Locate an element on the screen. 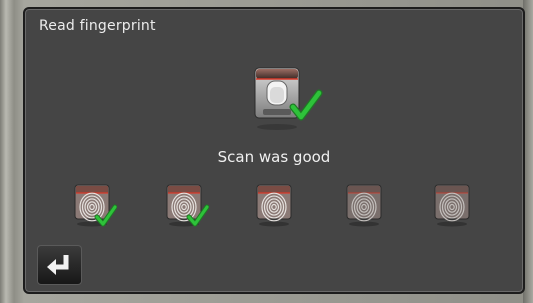 The height and width of the screenshot is (303, 533). scan-status-text: Scan was good is located at coordinates (274, 157).